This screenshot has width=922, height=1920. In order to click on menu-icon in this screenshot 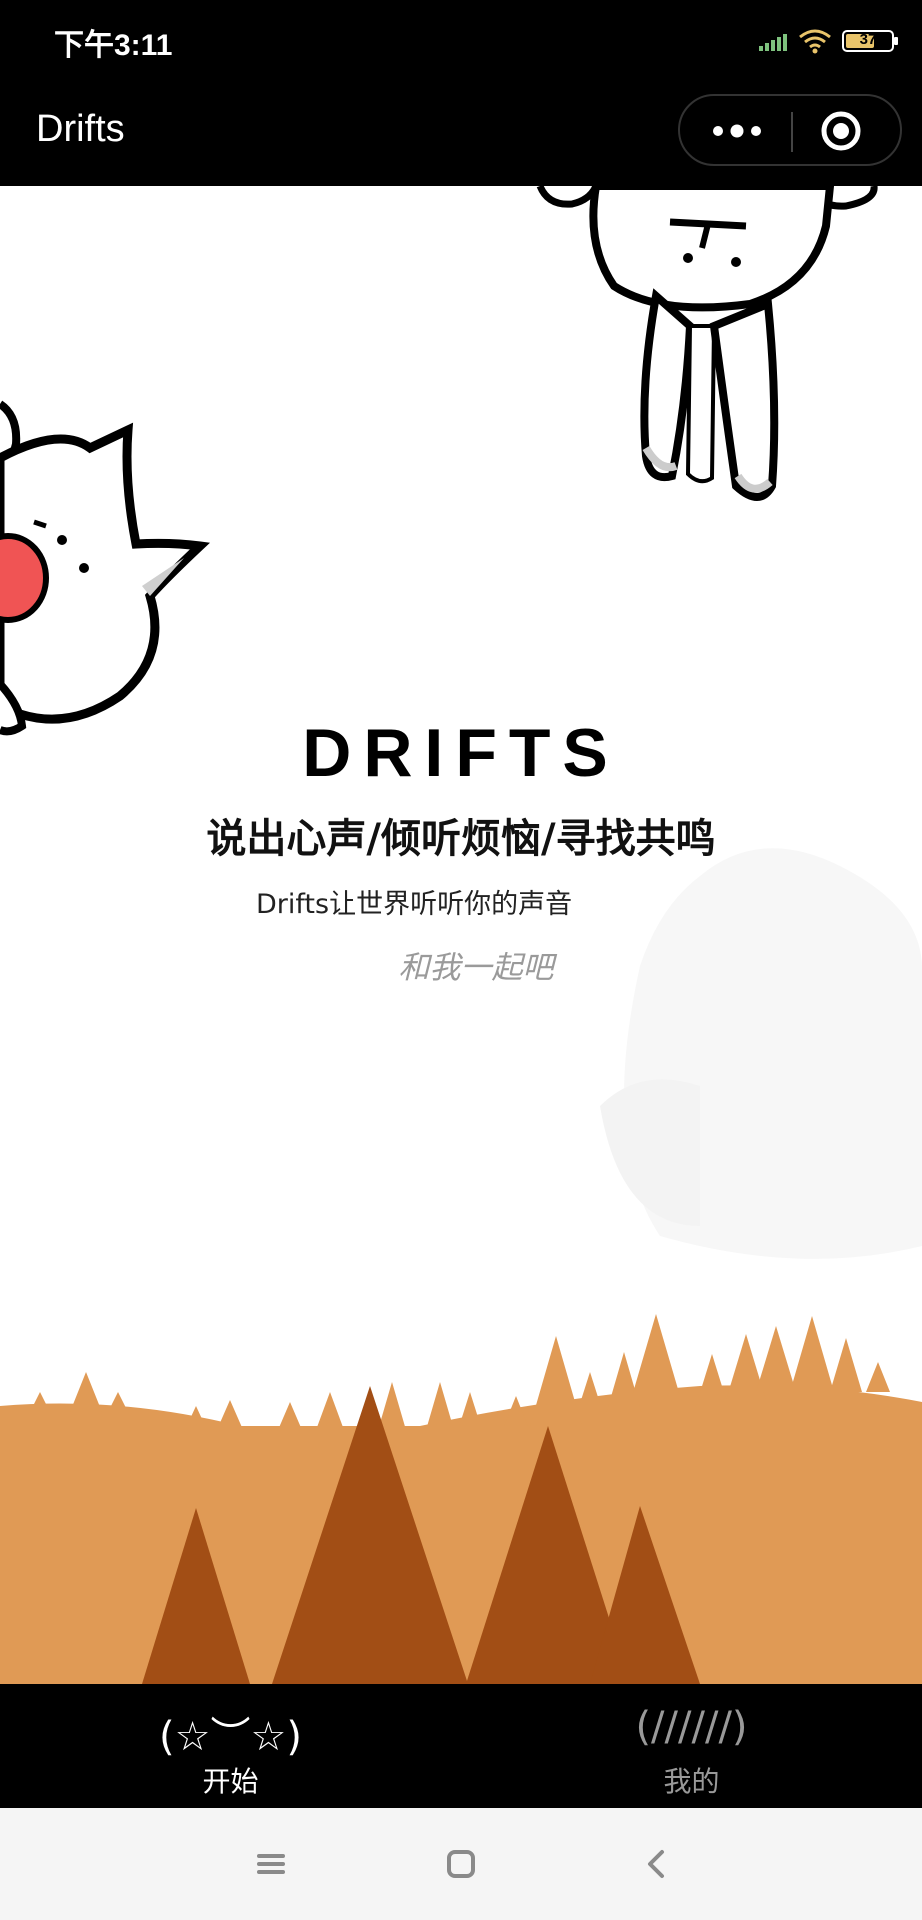, I will do `click(271, 1864)`.